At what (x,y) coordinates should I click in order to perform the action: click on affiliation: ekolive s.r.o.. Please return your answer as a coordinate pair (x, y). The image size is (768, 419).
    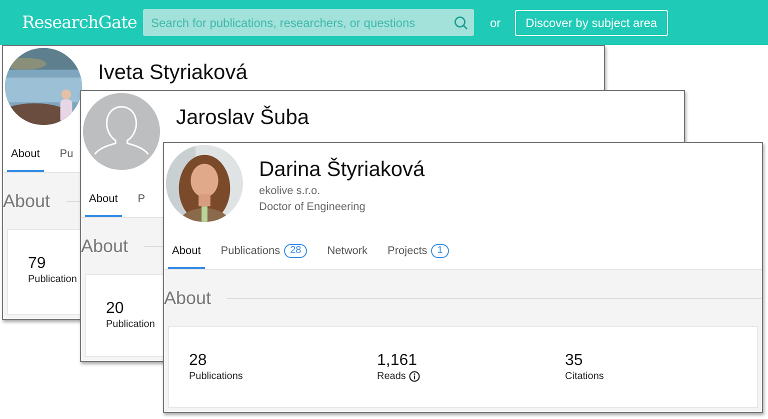
    Looking at the image, I should click on (290, 191).